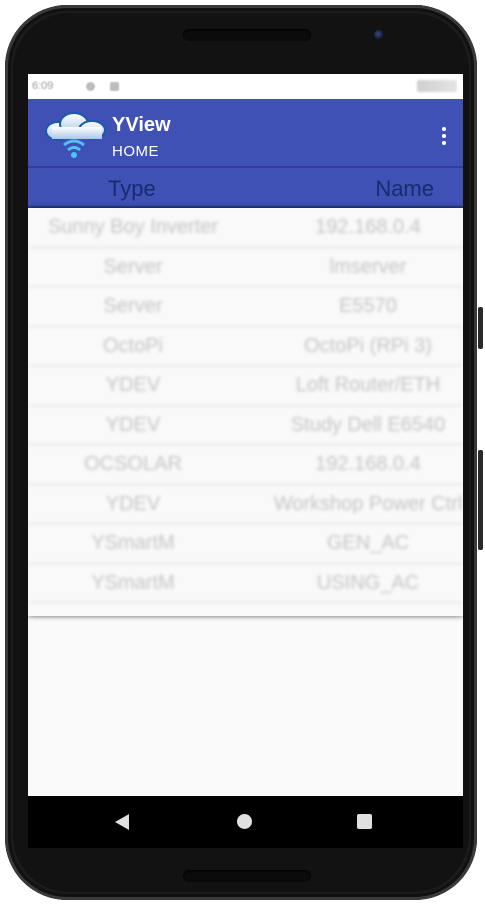  I want to click on bottom-speaker, so click(247, 876).